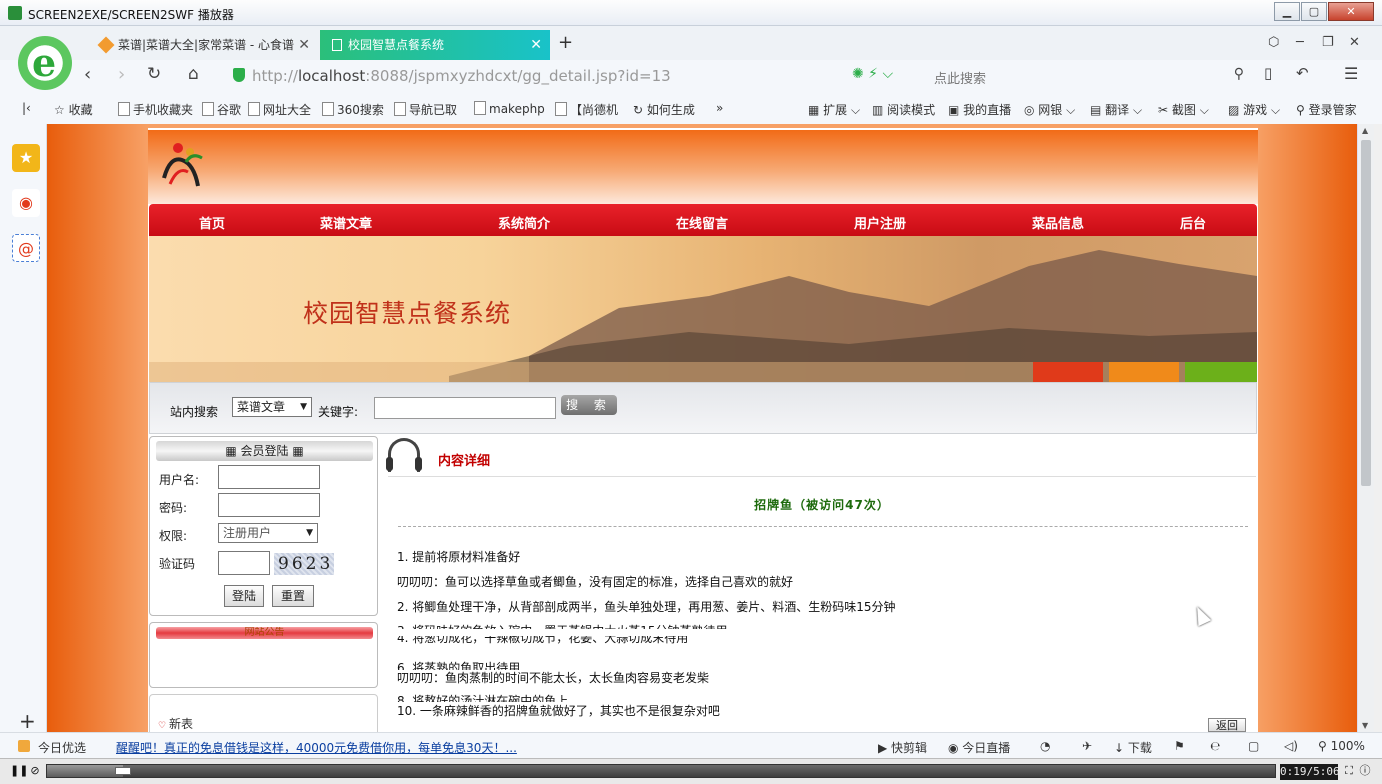 The height and width of the screenshot is (784, 1382). What do you see at coordinates (1365, 130) in the screenshot?
I see `scroll-up-icon: ▲` at bounding box center [1365, 130].